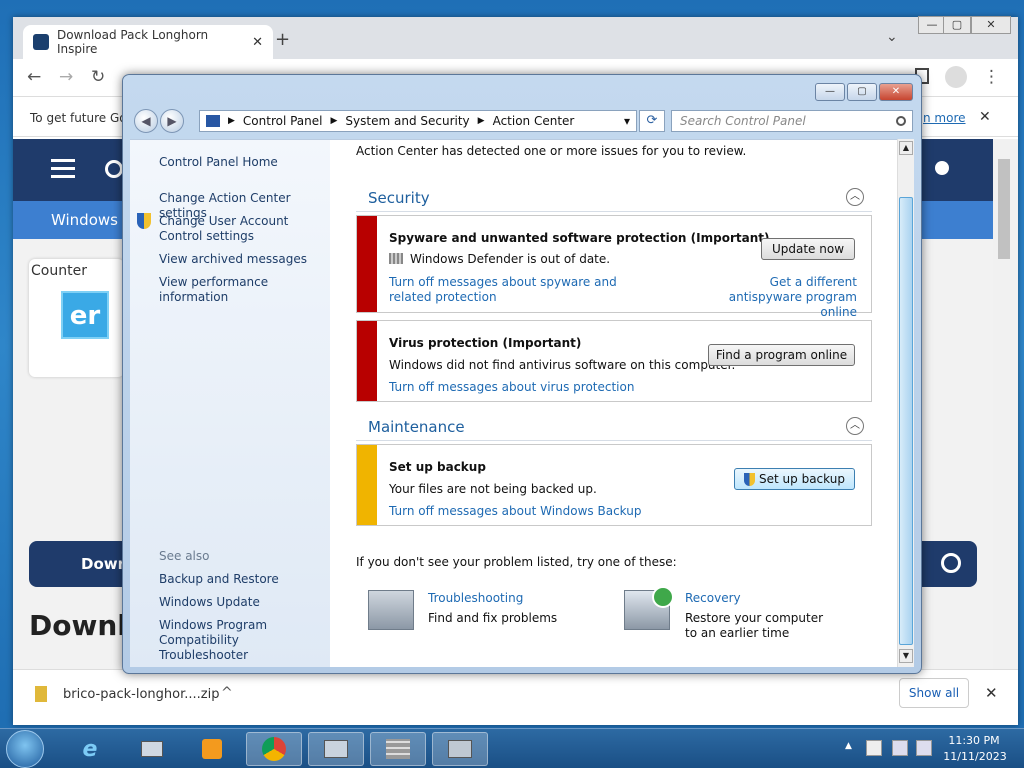 The height and width of the screenshot is (768, 1024). What do you see at coordinates (957, 25) in the screenshot?
I see `maximize-button: ▢` at bounding box center [957, 25].